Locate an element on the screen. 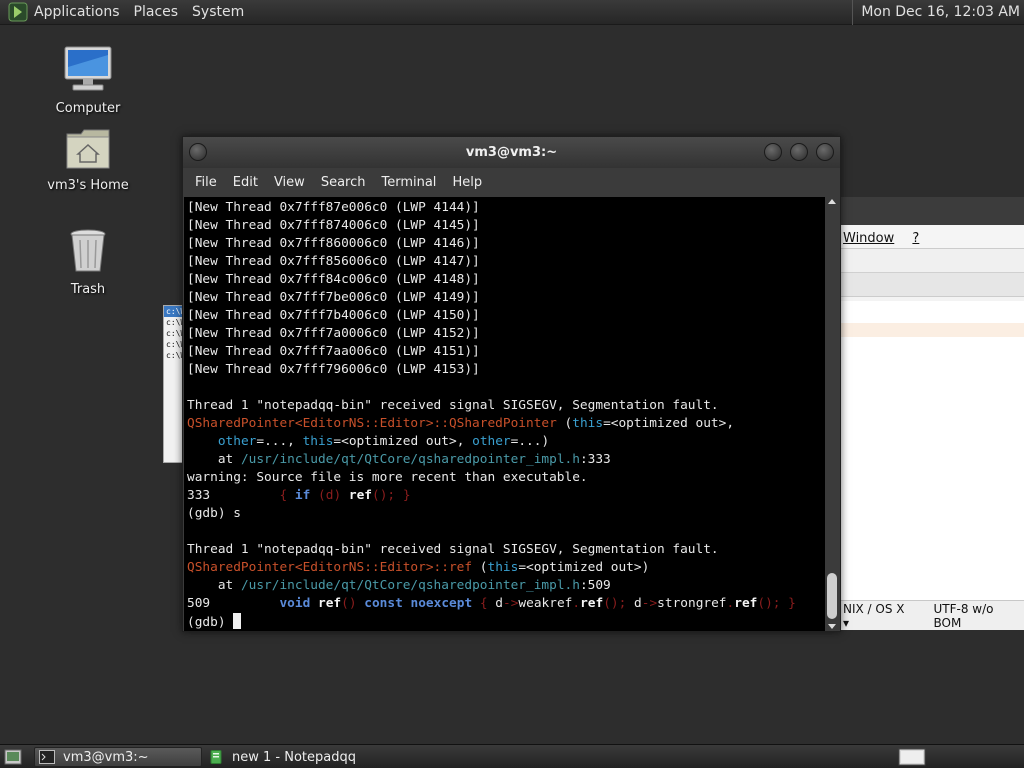 The height and width of the screenshot is (768, 1024). menu-edit: Edit is located at coordinates (245, 182).